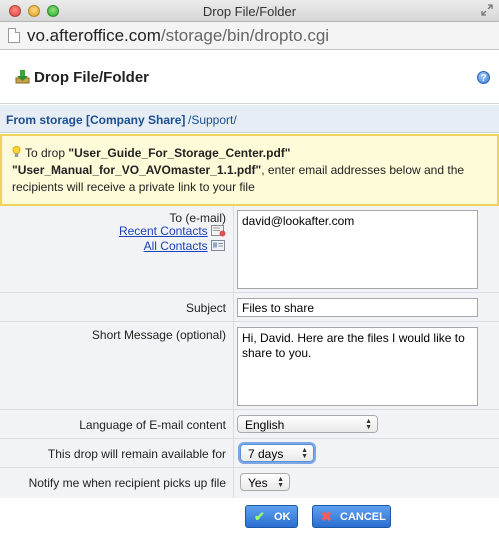 This screenshot has height=549, width=499. Describe the element at coordinates (14, 35) in the screenshot. I see `page-icon` at that location.